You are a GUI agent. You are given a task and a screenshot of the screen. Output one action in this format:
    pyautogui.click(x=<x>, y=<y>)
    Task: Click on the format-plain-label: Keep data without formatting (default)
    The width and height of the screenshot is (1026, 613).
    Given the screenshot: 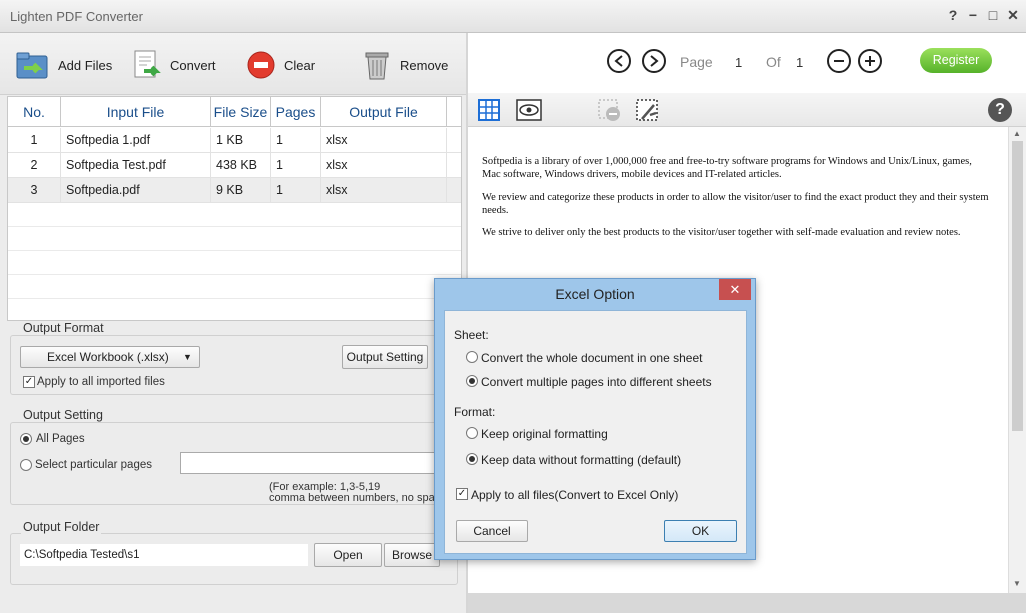 What is the action you would take?
    pyautogui.click(x=581, y=460)
    